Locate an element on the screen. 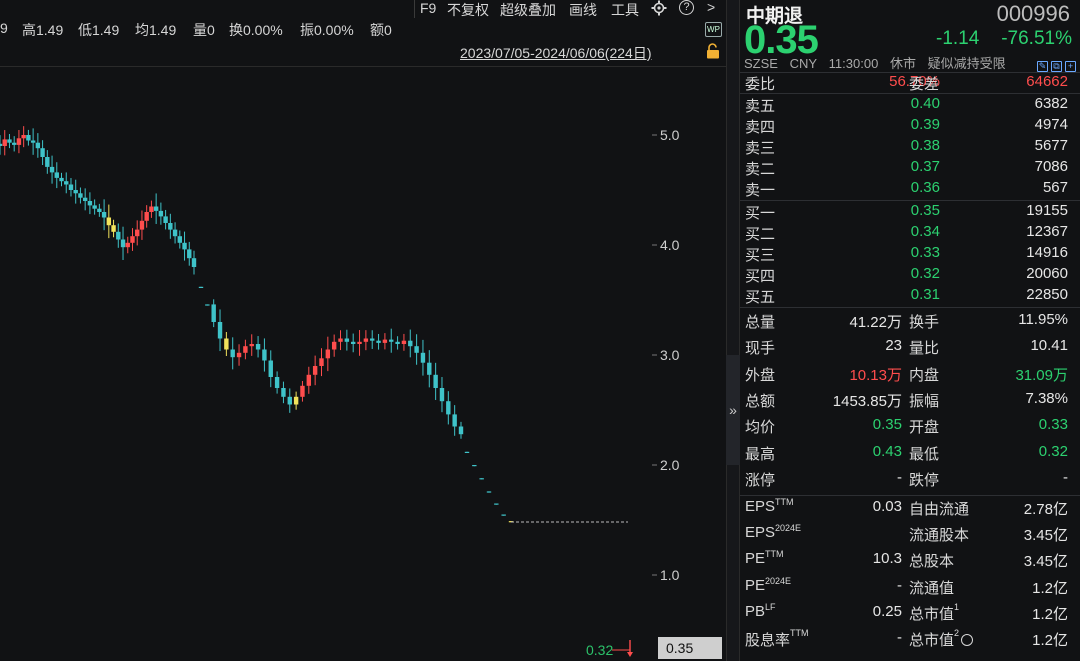 This screenshot has height=661, width=1080. market-meta: SZSE CNY 11:30:00 休市 疑似减持受限 is located at coordinates (879, 62).